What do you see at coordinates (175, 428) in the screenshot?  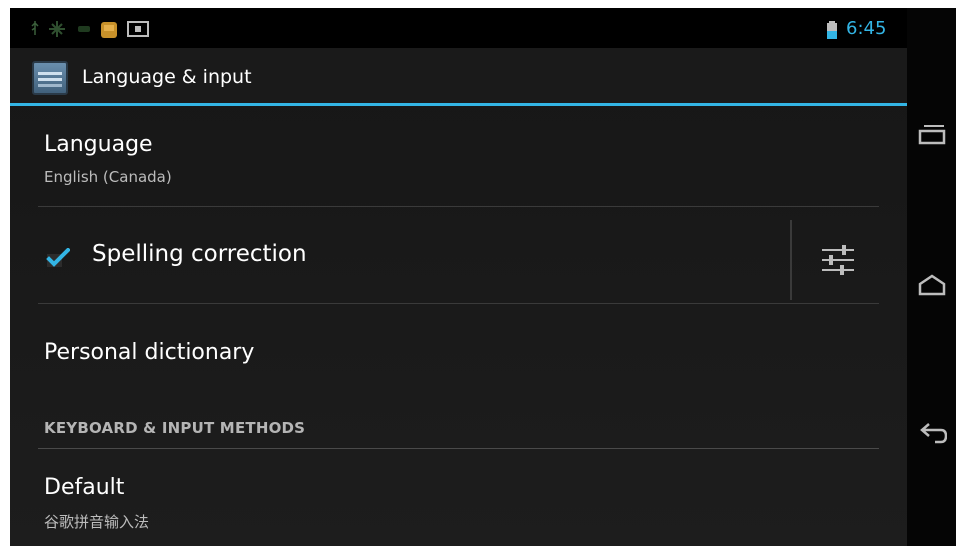 I see `section-header-keyboard: KEYBOARD & INPUT METHODS` at bounding box center [175, 428].